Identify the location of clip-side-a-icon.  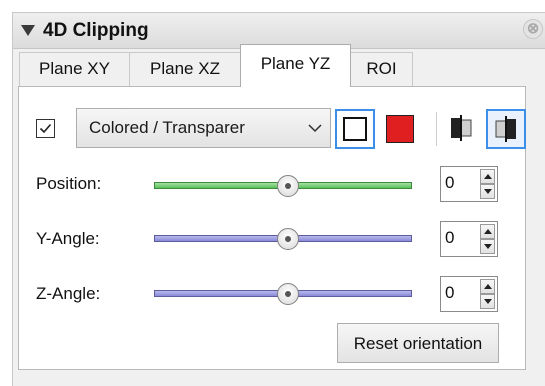
(461, 128).